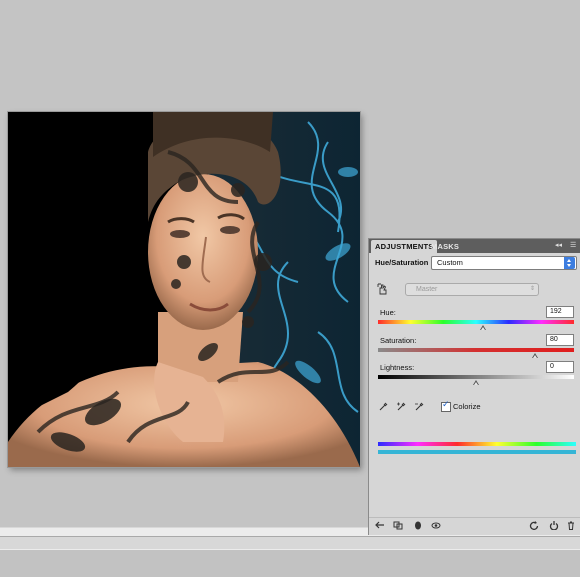  Describe the element at coordinates (476, 322) in the screenshot. I see `hue-slider-track` at that location.